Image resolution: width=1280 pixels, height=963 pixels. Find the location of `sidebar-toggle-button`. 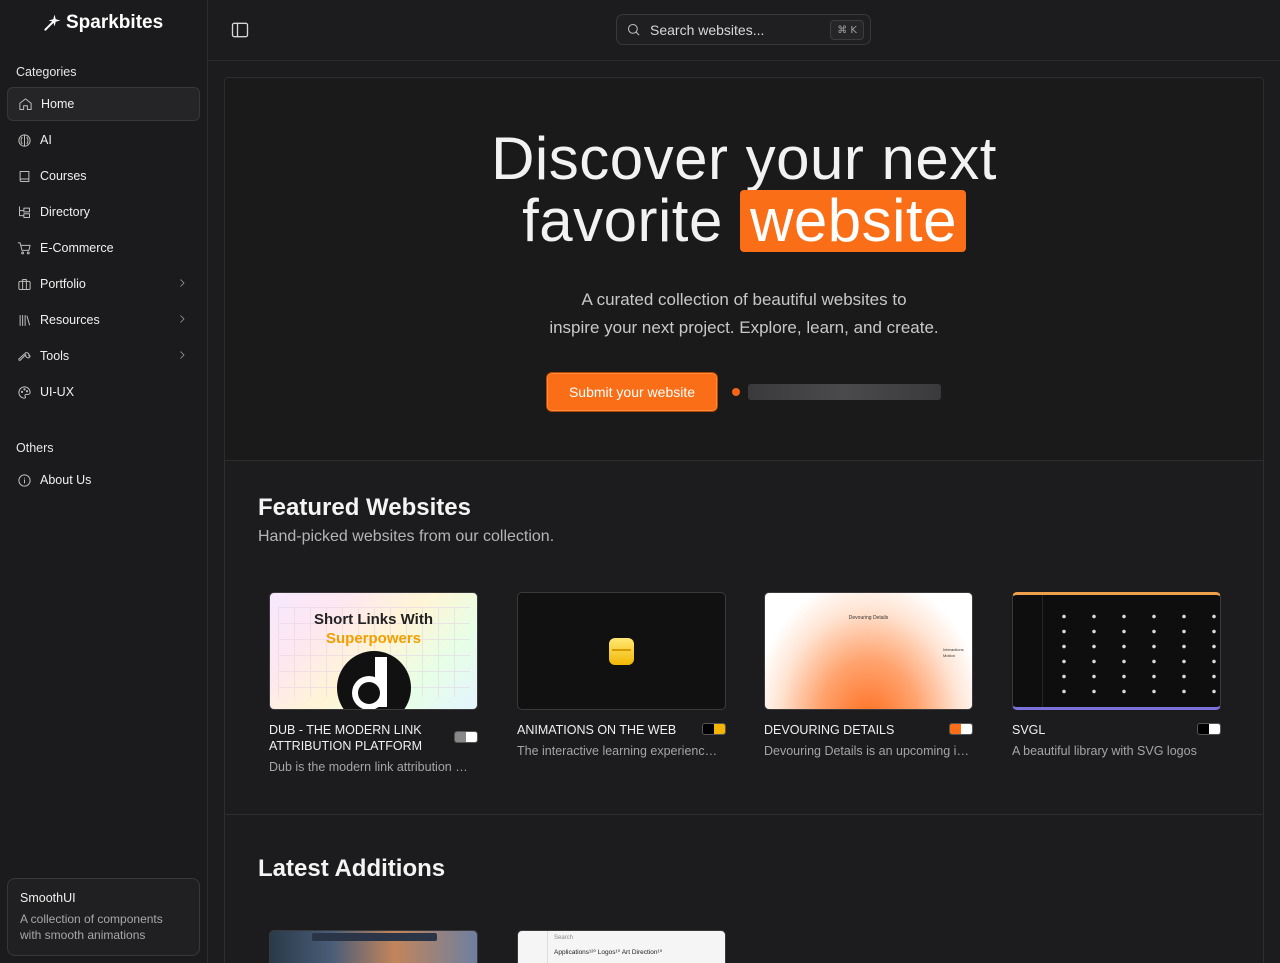

sidebar-toggle-button is located at coordinates (240, 30).